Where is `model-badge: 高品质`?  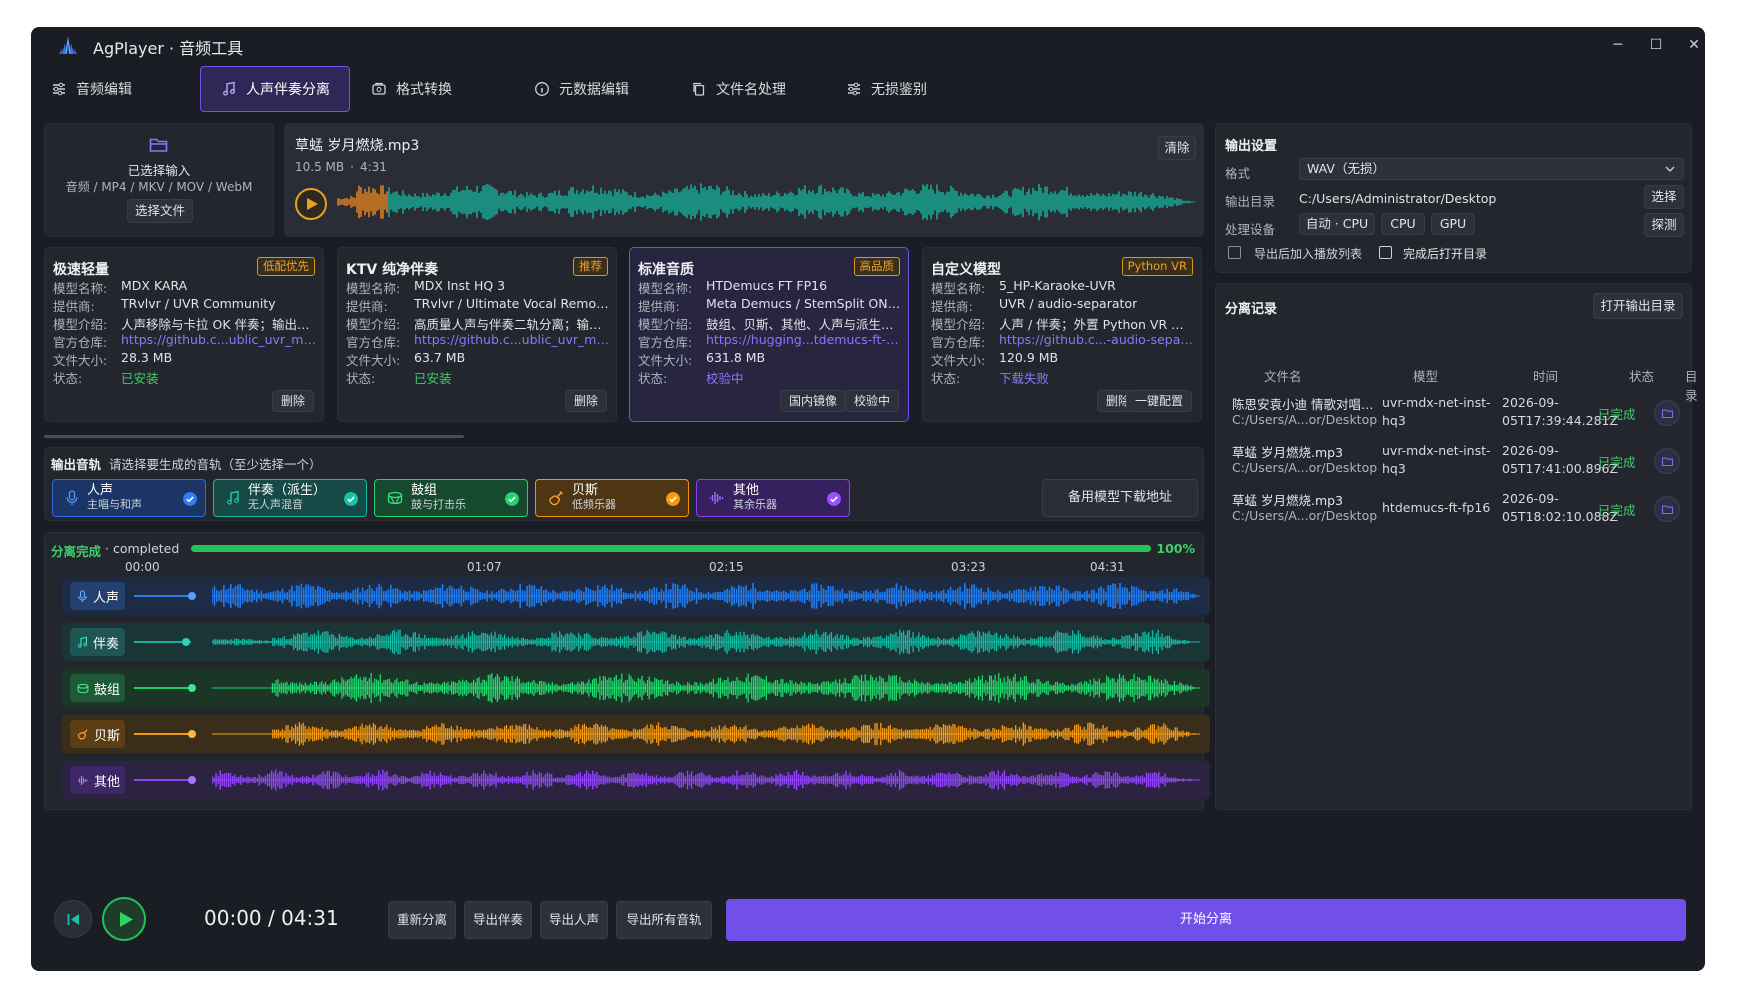 model-badge: 高品质 is located at coordinates (876, 266).